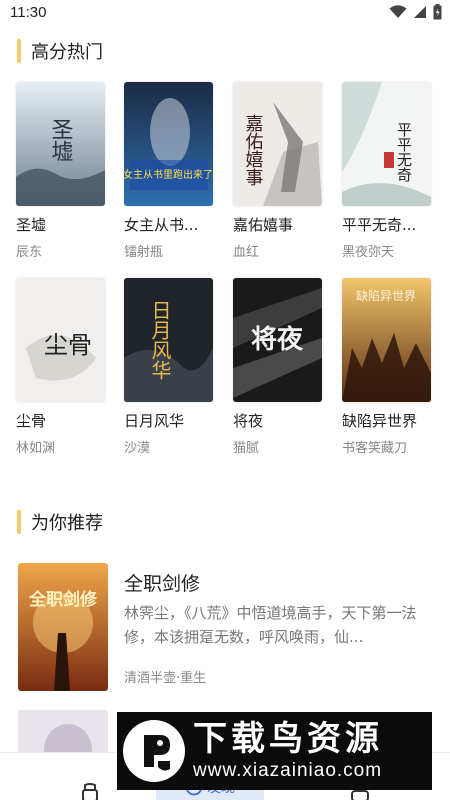 This screenshot has width=450, height=800. Describe the element at coordinates (253, 150) in the screenshot. I see `cover-text: 嘉佑嬉事` at that location.